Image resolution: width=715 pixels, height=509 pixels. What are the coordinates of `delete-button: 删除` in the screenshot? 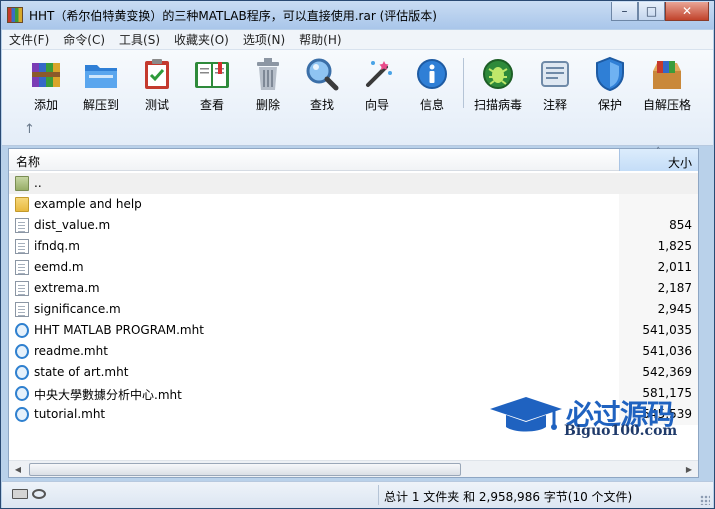 It's located at (268, 84).